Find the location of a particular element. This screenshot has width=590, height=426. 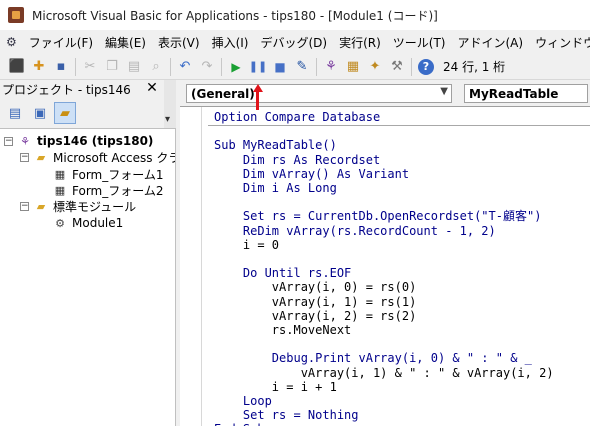

menu-view: 表示(V) is located at coordinates (179, 42).